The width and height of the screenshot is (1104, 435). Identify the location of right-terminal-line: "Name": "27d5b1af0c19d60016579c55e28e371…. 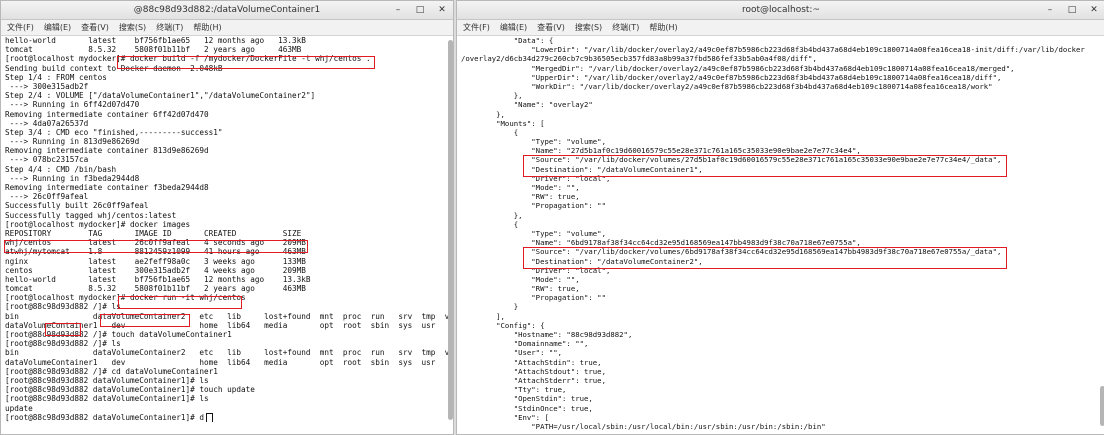
(661, 151).